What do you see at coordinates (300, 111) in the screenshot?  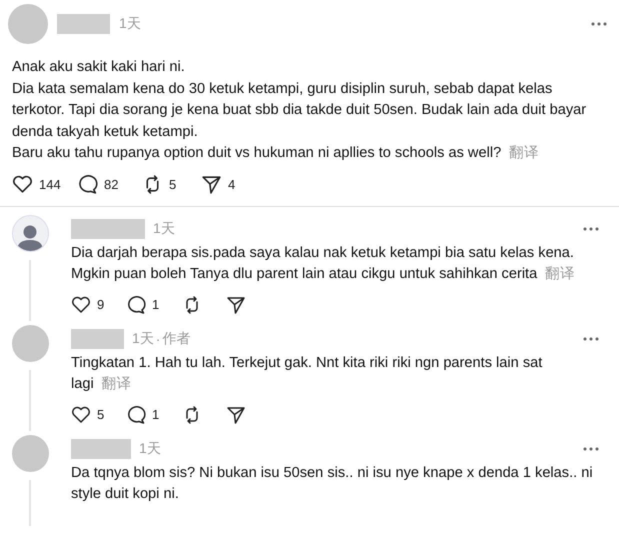 I see `post-text: Dia kata semalam kena do 30 ketuk ketampi, guru disiplin suruh, sebab dapat kelas terkotor. Tapi dia sorang je kena buat sbb dia takde duit 50sen. Budak lain ada duit bayar denda takyah ketuk ketampi.` at bounding box center [300, 111].